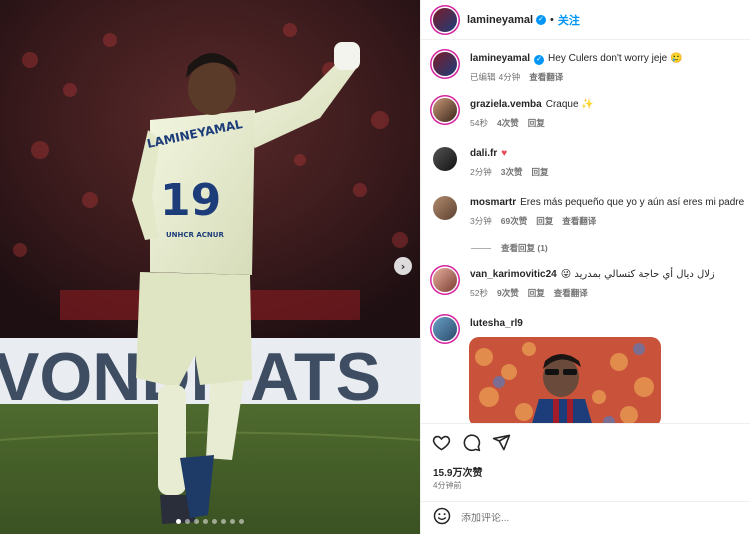 This screenshot has height=534, width=750. I want to click on comment-gif-image, so click(565, 380).